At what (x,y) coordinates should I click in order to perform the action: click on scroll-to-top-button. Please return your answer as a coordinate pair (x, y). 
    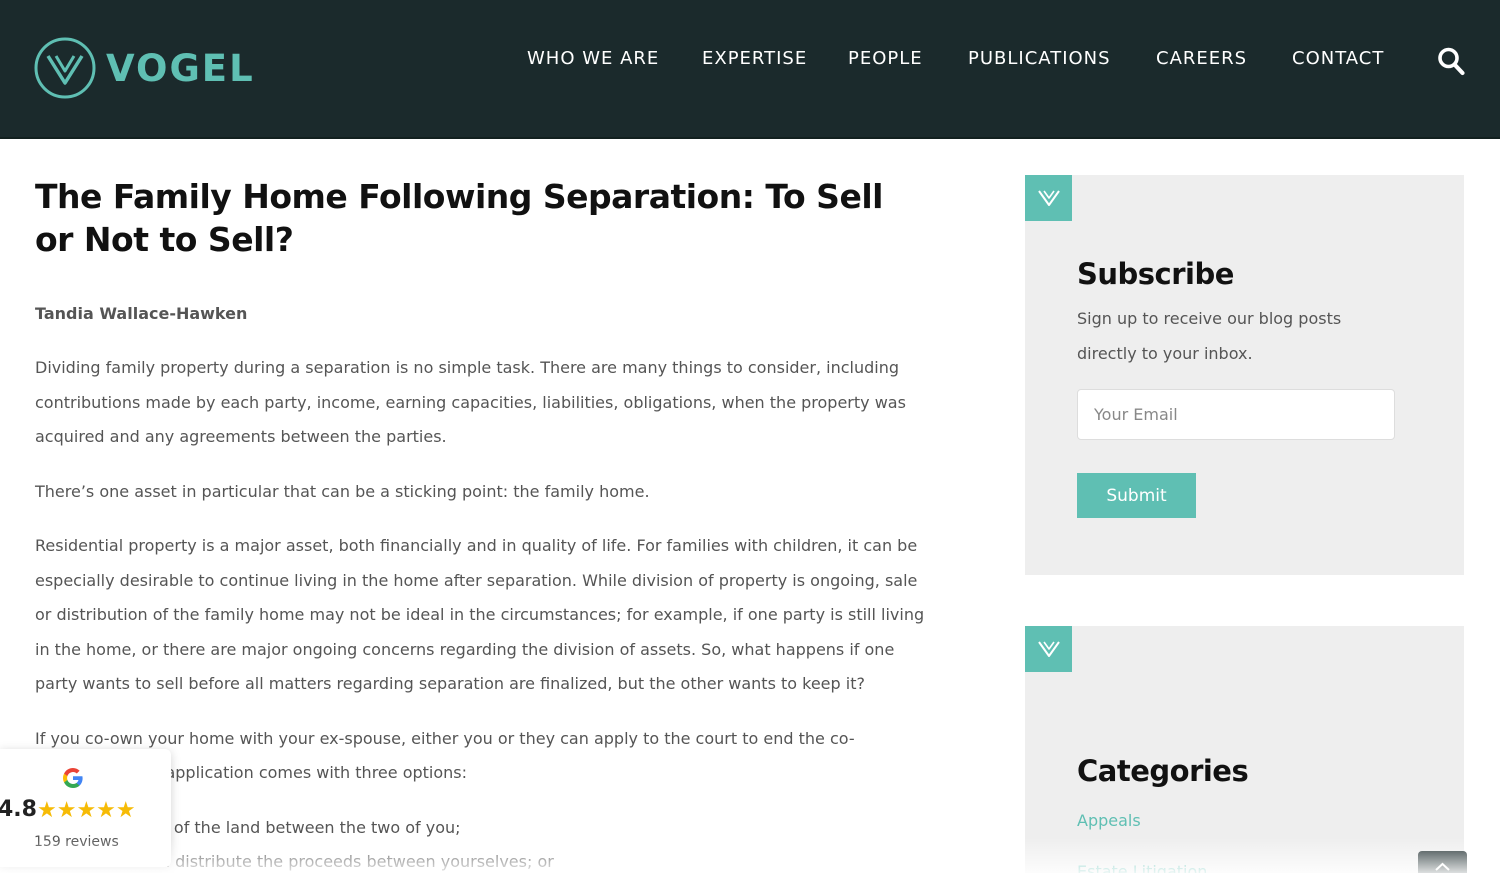
    Looking at the image, I should click on (1442, 862).